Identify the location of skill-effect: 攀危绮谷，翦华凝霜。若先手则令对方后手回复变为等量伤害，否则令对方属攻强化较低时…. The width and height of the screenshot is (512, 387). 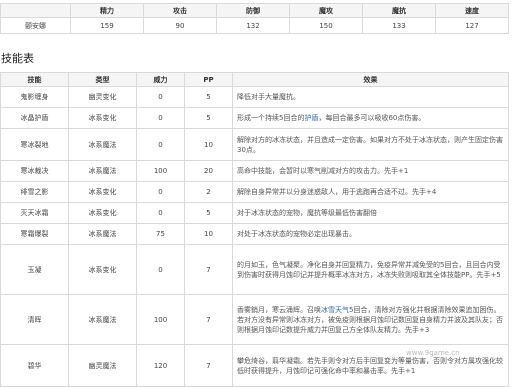
(370, 365).